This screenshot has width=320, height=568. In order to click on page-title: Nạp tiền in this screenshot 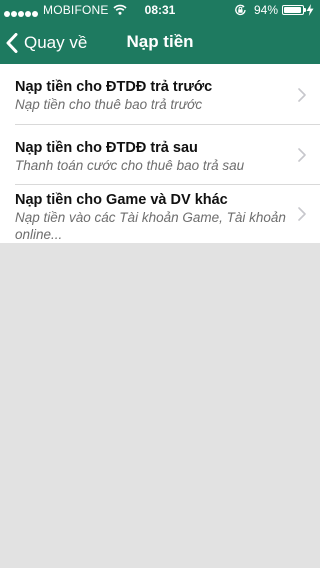, I will do `click(160, 41)`.